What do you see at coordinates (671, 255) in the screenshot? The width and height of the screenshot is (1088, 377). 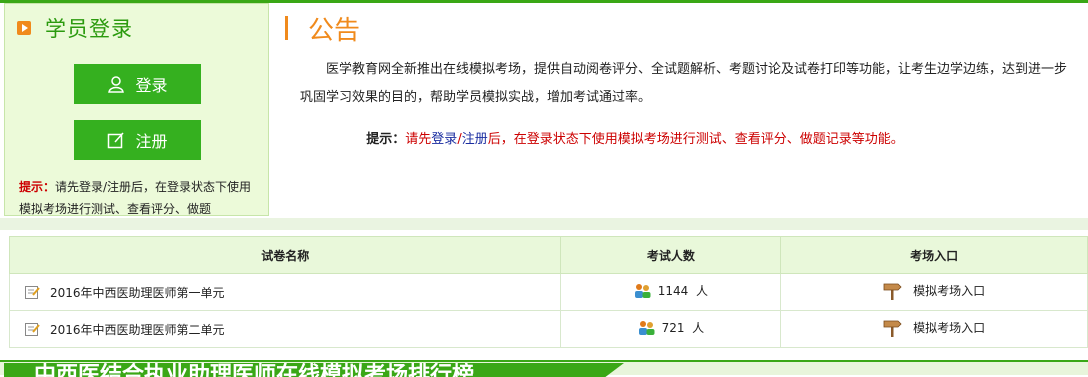 I see `column-header-participants: 考试人数` at bounding box center [671, 255].